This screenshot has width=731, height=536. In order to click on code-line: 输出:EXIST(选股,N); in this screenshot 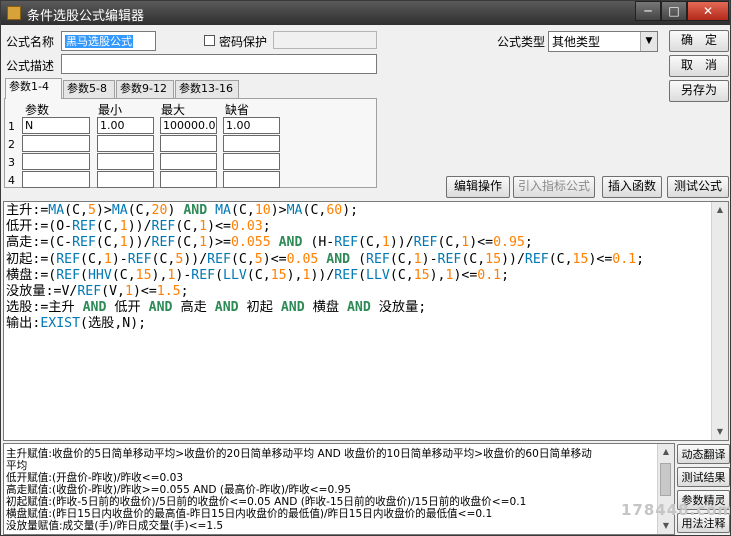, I will do `click(325, 324)`.